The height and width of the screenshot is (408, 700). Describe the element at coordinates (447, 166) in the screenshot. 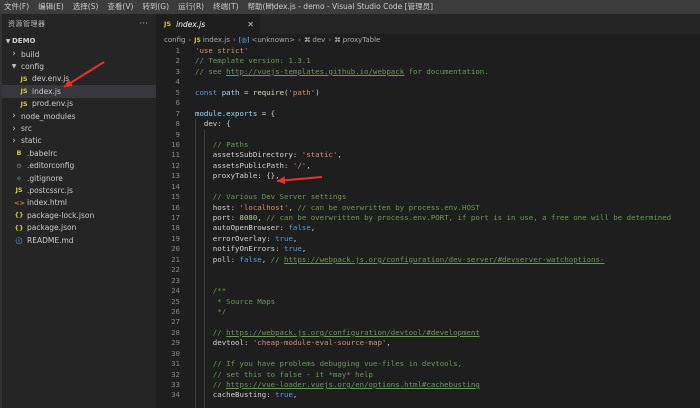

I see `code-line: assetsPublicPath: '/',` at that location.